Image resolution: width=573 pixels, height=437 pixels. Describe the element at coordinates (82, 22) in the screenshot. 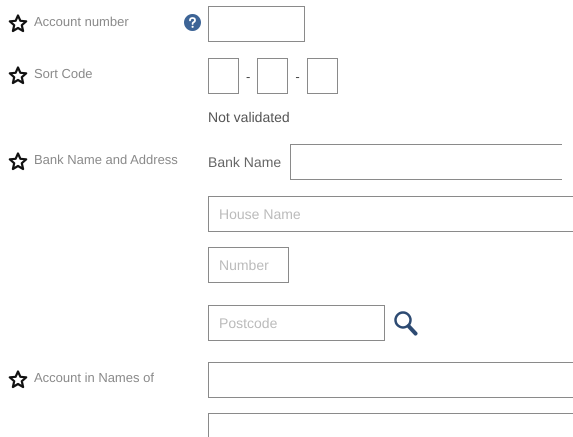

I see `field-label: Account number` at that location.